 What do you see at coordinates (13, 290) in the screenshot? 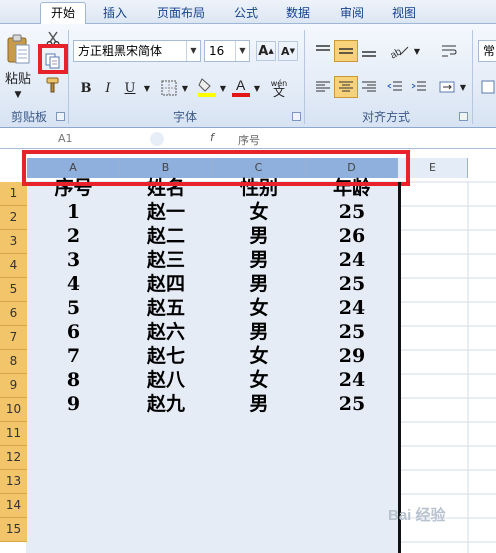
I see `row-header: 5` at bounding box center [13, 290].